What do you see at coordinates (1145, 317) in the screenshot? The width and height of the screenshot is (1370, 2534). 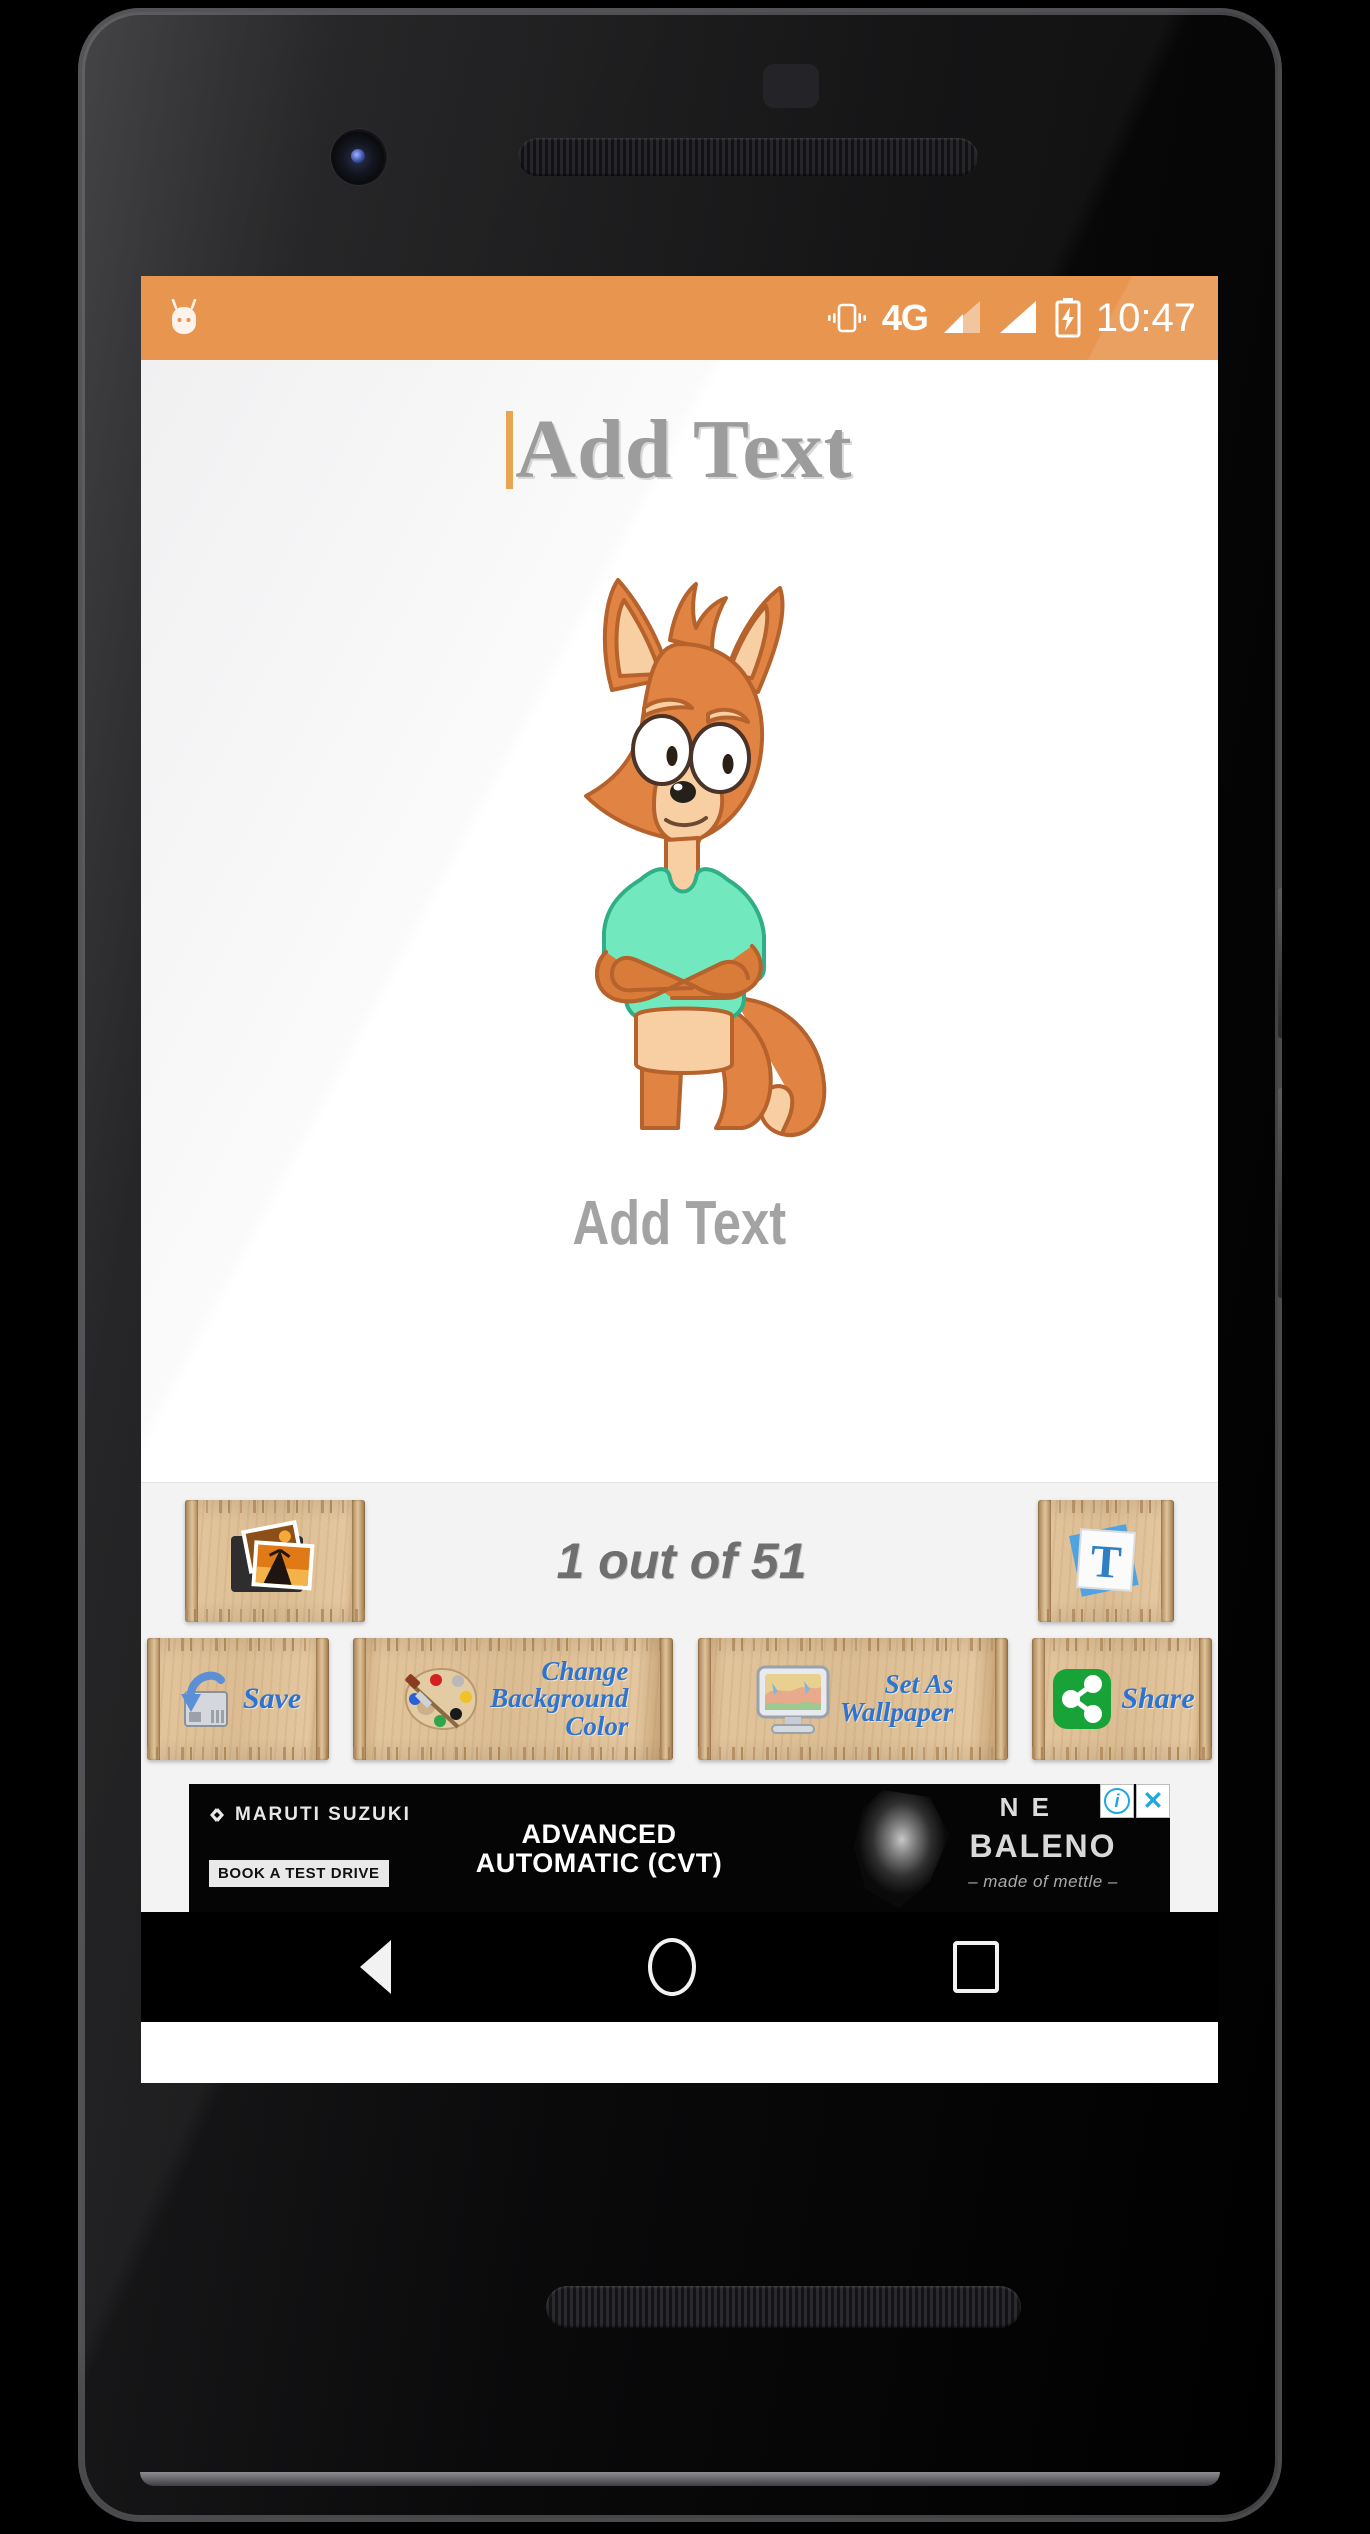 I see `status-bar-clock: 10:47` at bounding box center [1145, 317].